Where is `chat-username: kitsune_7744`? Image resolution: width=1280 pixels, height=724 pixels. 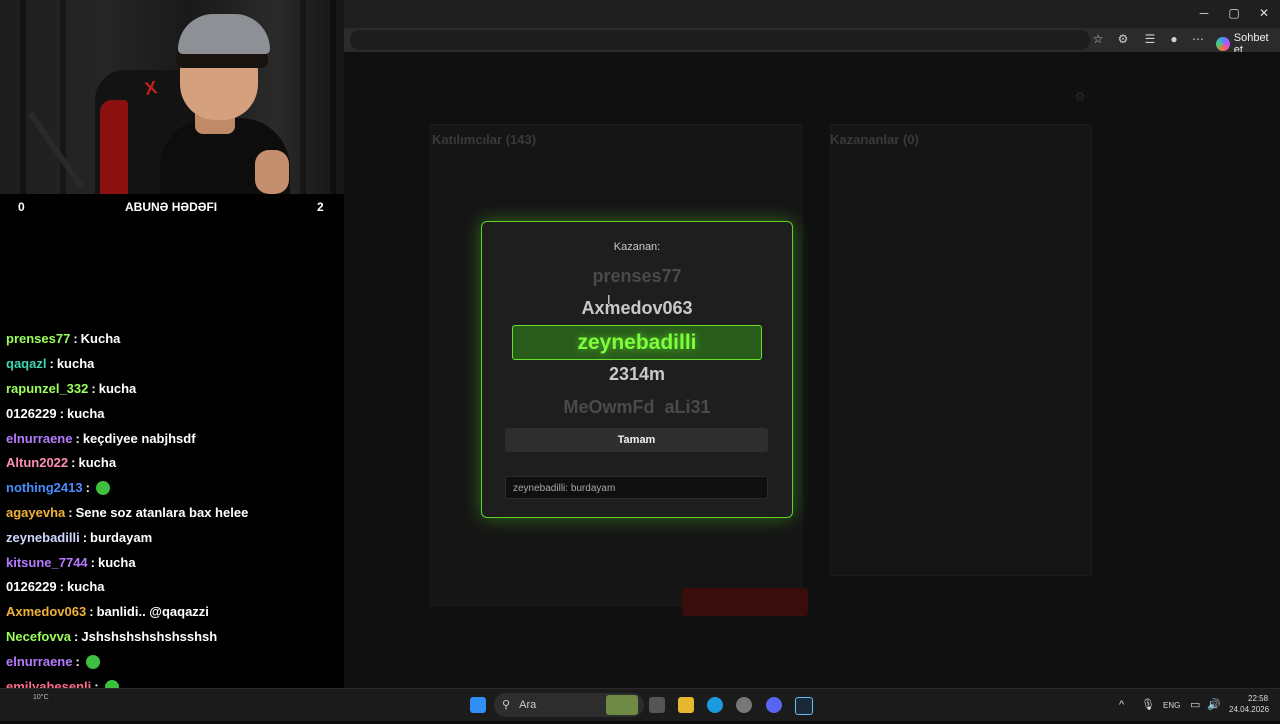
chat-username: kitsune_7744 is located at coordinates (47, 563).